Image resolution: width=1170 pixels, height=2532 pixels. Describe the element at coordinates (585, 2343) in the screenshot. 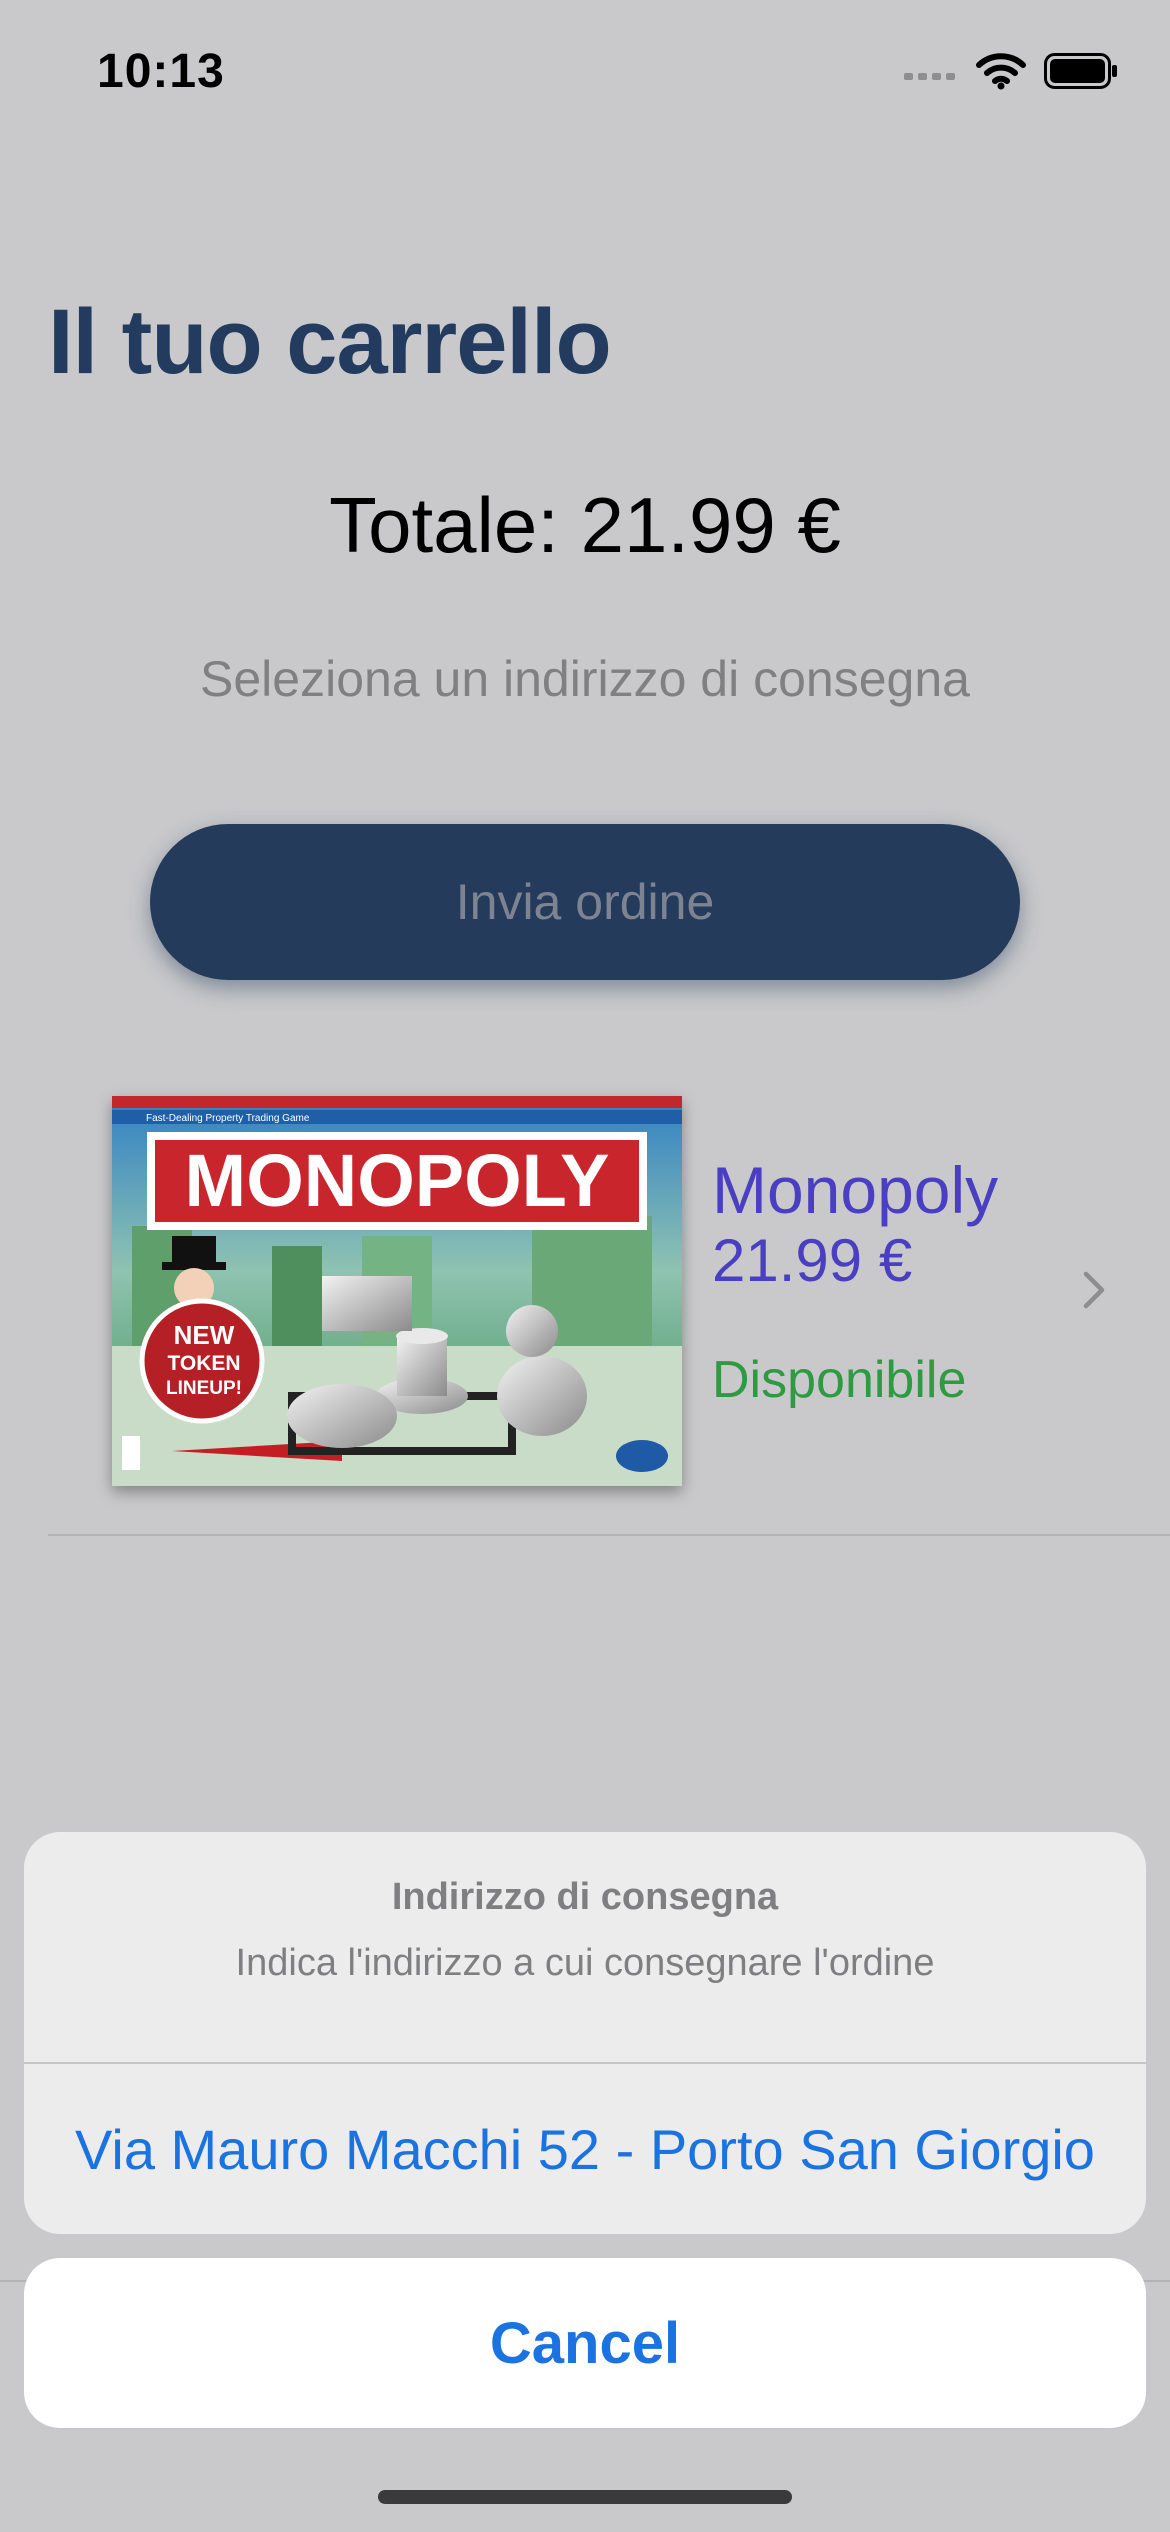

I see `cancel-button: Cancel` at that location.